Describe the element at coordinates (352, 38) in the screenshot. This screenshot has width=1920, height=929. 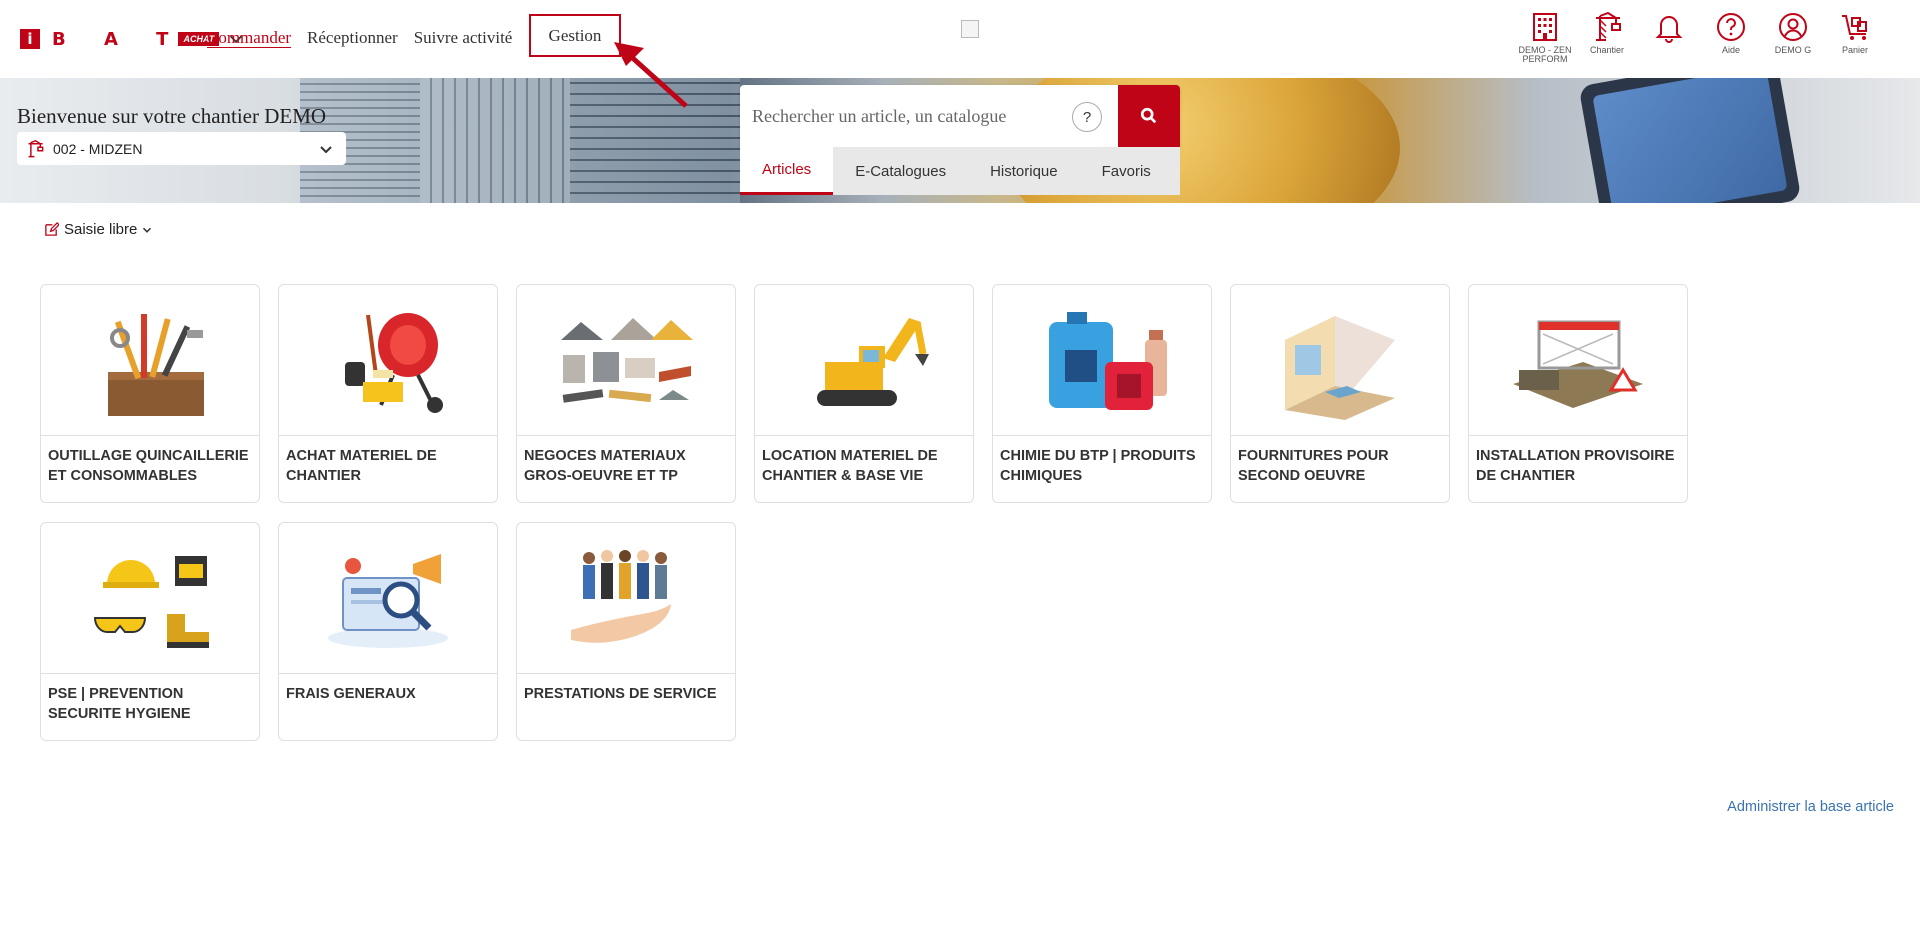
I see `nav-receptionner: Réceptionner` at that location.